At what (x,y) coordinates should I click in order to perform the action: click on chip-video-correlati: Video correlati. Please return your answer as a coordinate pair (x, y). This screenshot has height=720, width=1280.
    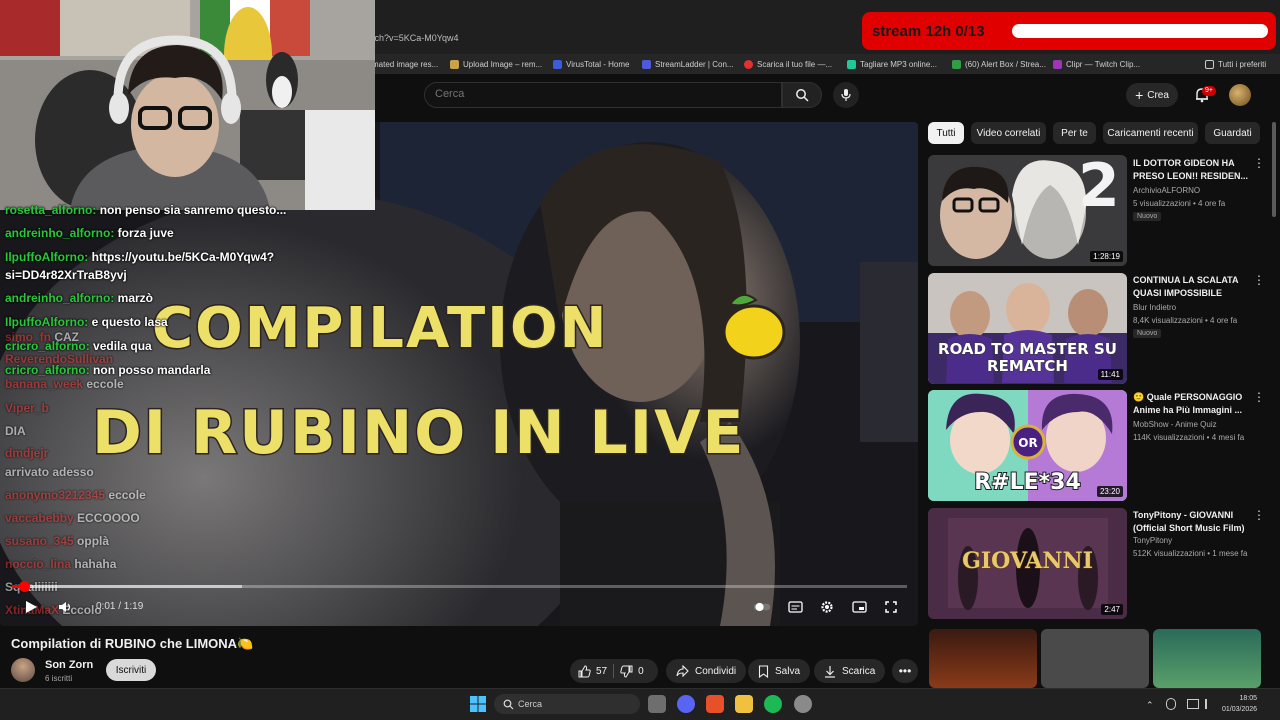
    Looking at the image, I should click on (1008, 133).